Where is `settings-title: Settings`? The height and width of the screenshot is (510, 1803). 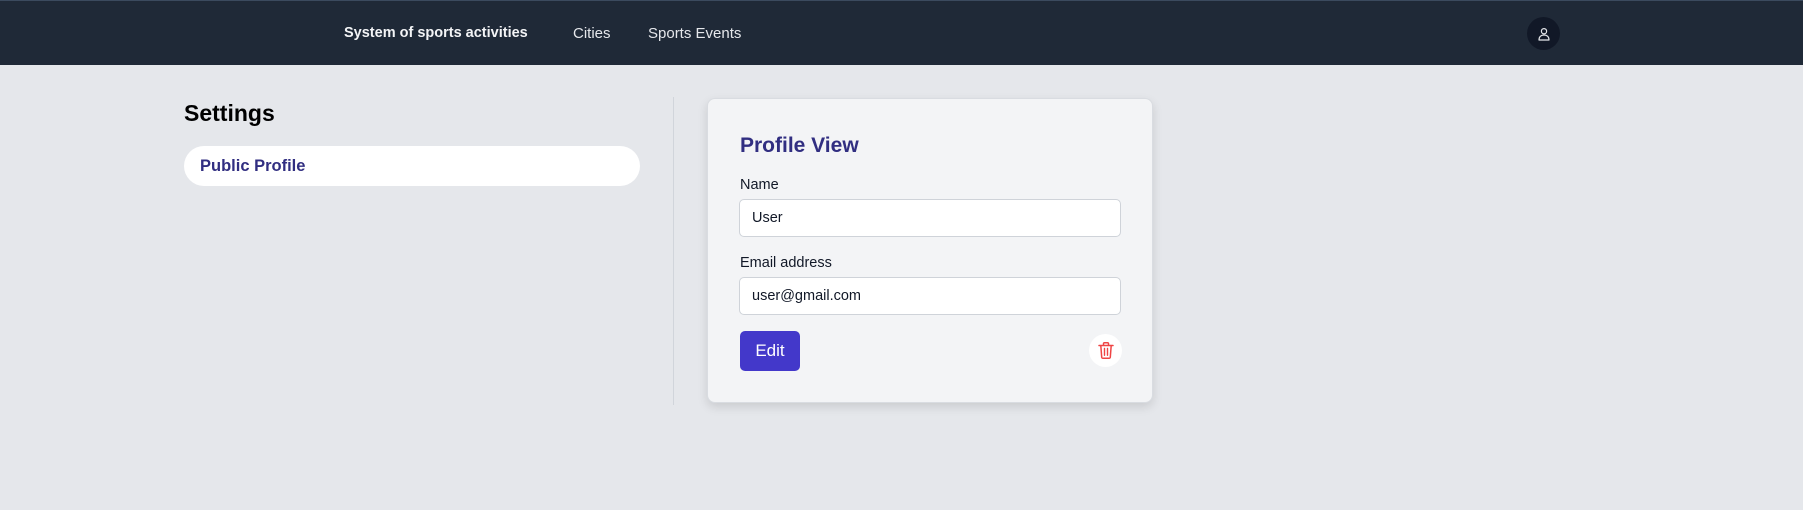 settings-title: Settings is located at coordinates (229, 113).